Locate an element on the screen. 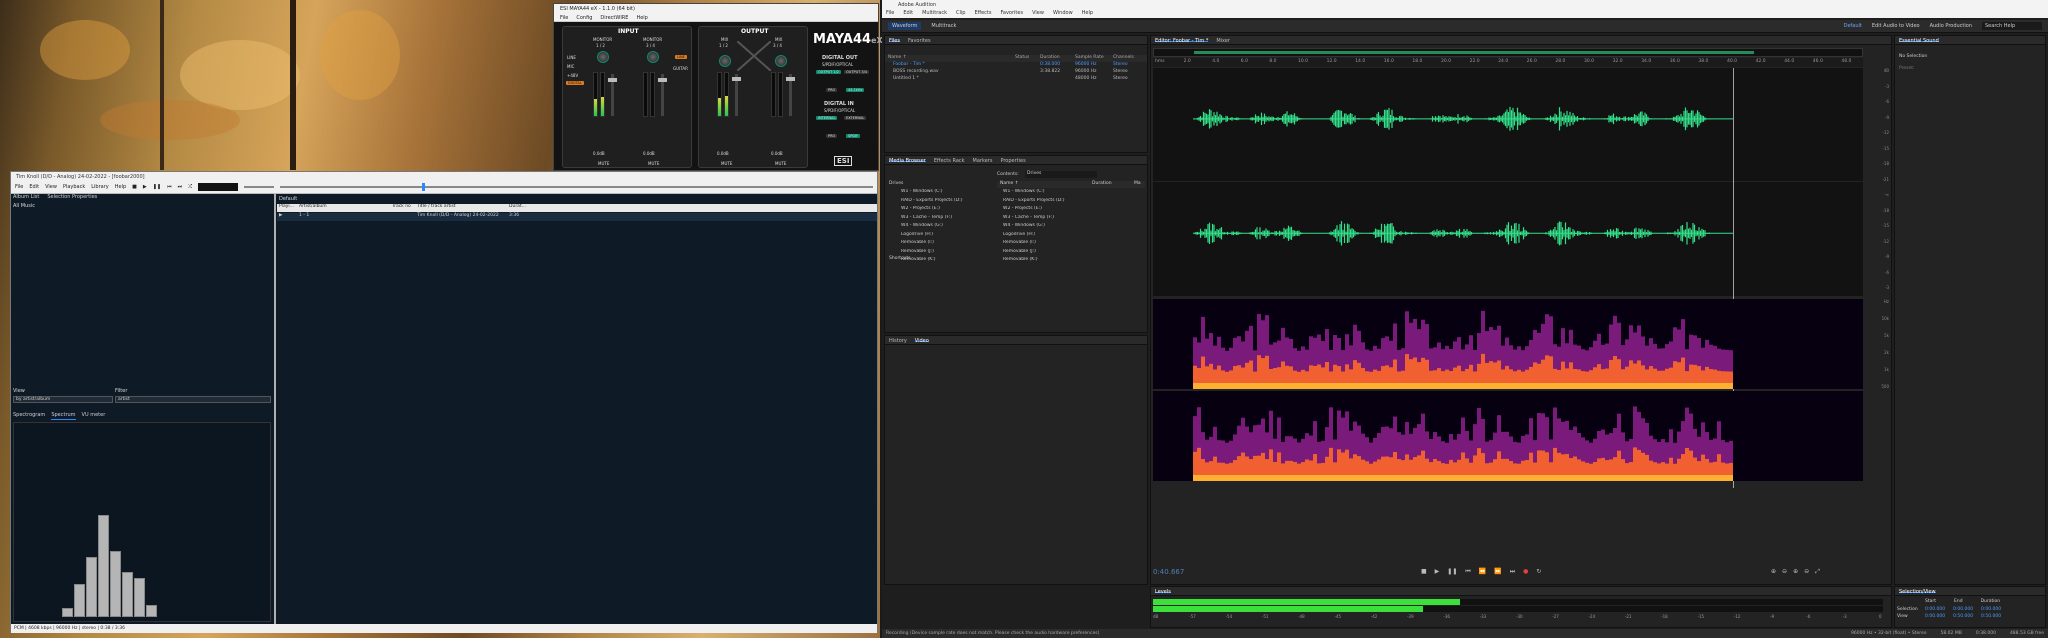 The height and width of the screenshot is (638, 2048). au-menu-favorites: Favorites is located at coordinates (1011, 13).